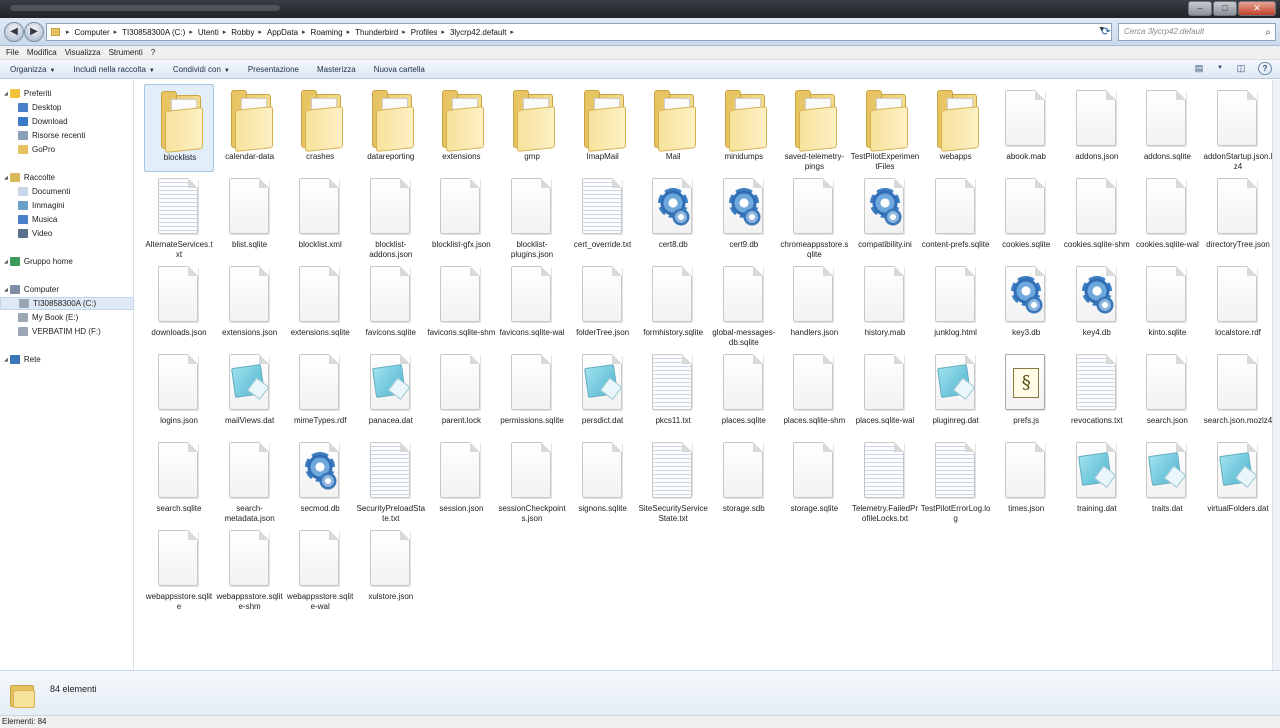  I want to click on window-title-bar: – □ ✕, so click(640, 9).